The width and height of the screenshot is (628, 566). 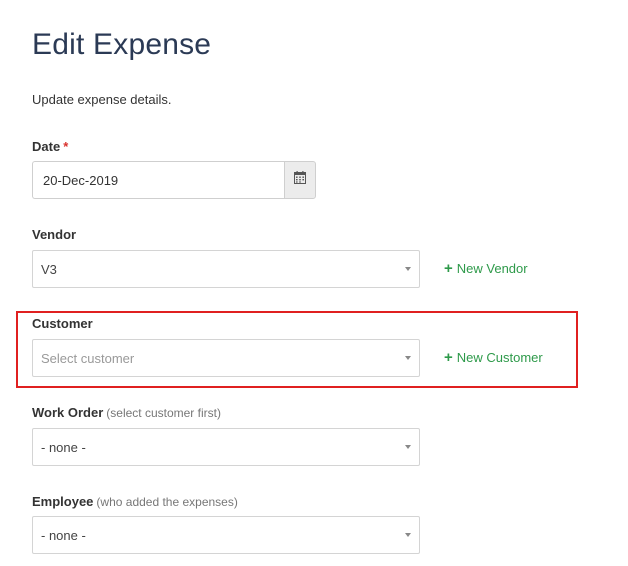 I want to click on customer-select: Select customer, so click(x=226, y=358).